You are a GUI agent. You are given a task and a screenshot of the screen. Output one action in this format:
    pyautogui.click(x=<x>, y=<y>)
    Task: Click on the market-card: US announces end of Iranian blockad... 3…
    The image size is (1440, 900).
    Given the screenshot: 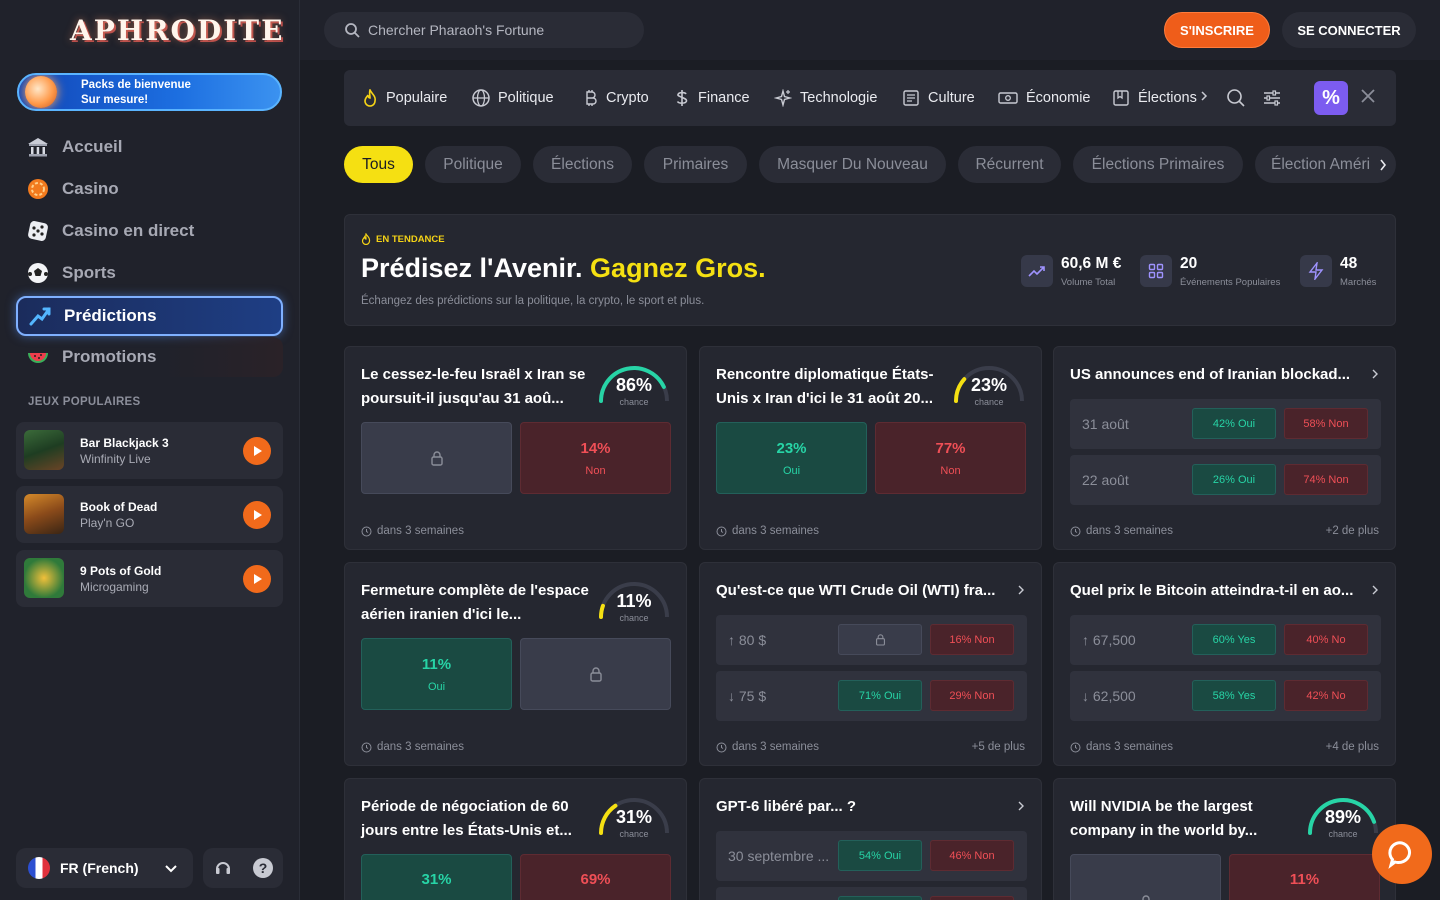 What is the action you would take?
    pyautogui.click(x=1224, y=448)
    